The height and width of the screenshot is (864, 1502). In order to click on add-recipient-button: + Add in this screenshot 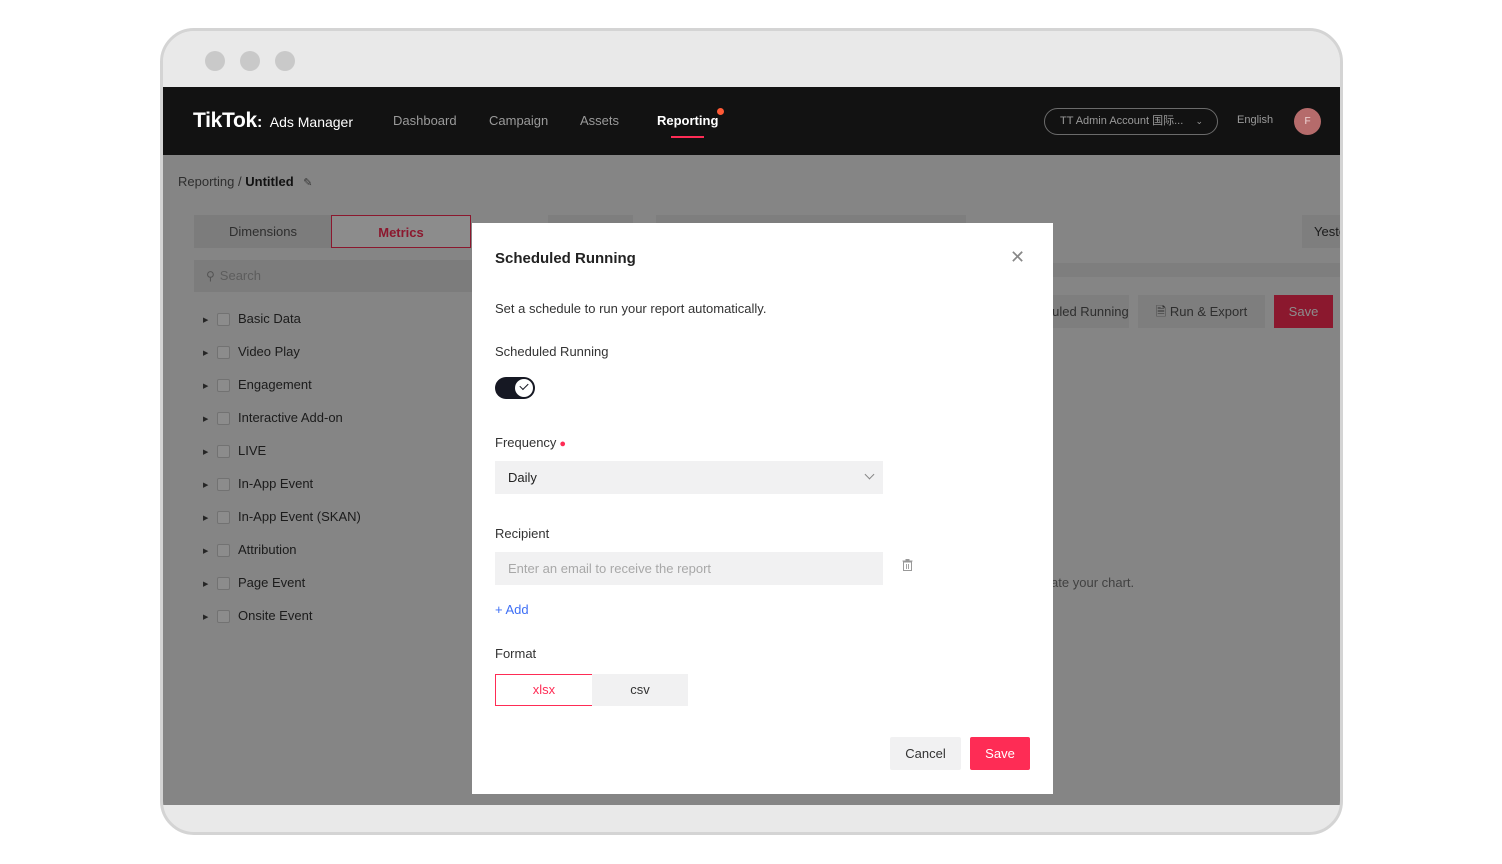, I will do `click(512, 609)`.